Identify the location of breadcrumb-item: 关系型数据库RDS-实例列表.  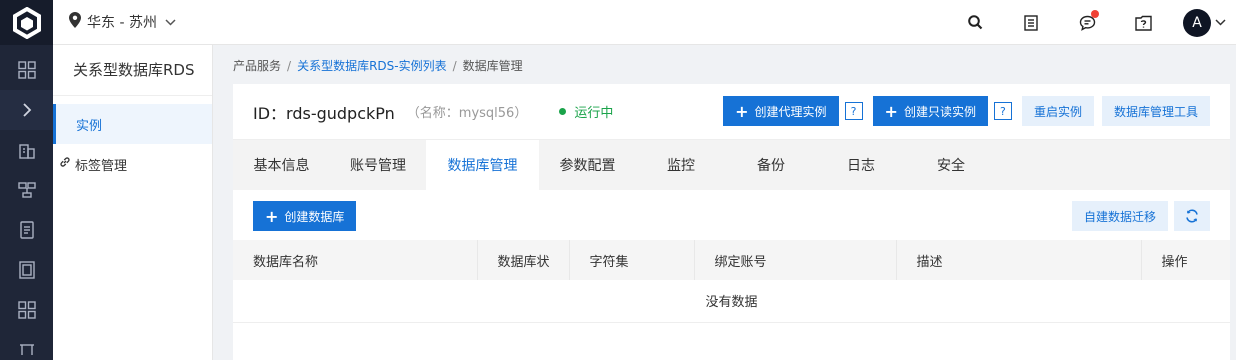
(372, 65).